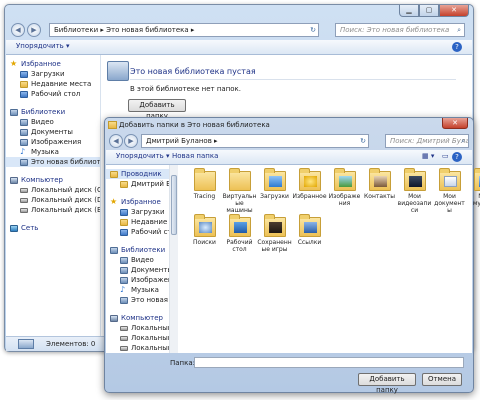  What do you see at coordinates (275, 181) in the screenshot?
I see `downloads-glyph-icon` at bounding box center [275, 181].